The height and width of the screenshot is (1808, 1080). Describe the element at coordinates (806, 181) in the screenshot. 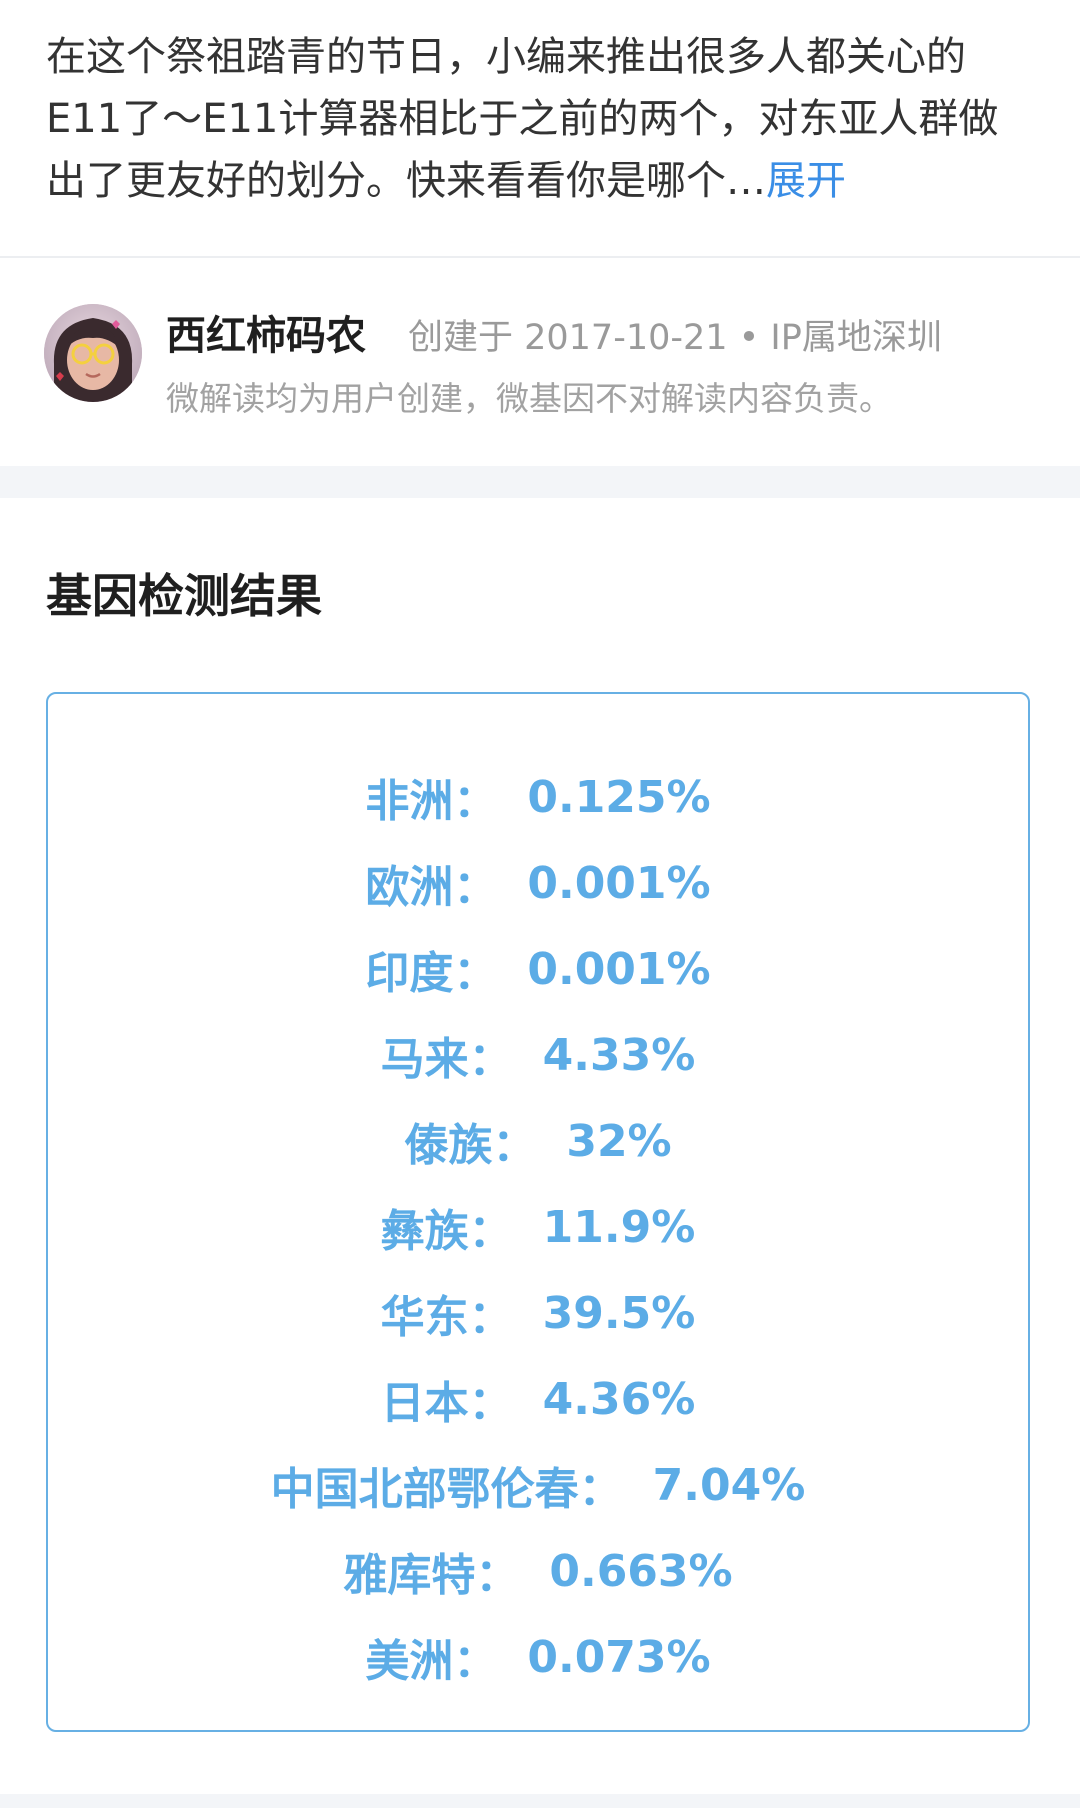

I see `expand-link: 展开` at that location.